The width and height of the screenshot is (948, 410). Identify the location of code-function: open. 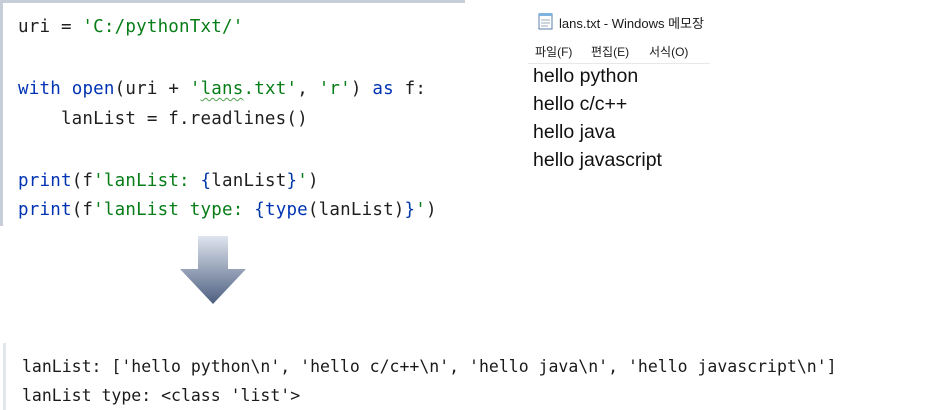
(93, 89).